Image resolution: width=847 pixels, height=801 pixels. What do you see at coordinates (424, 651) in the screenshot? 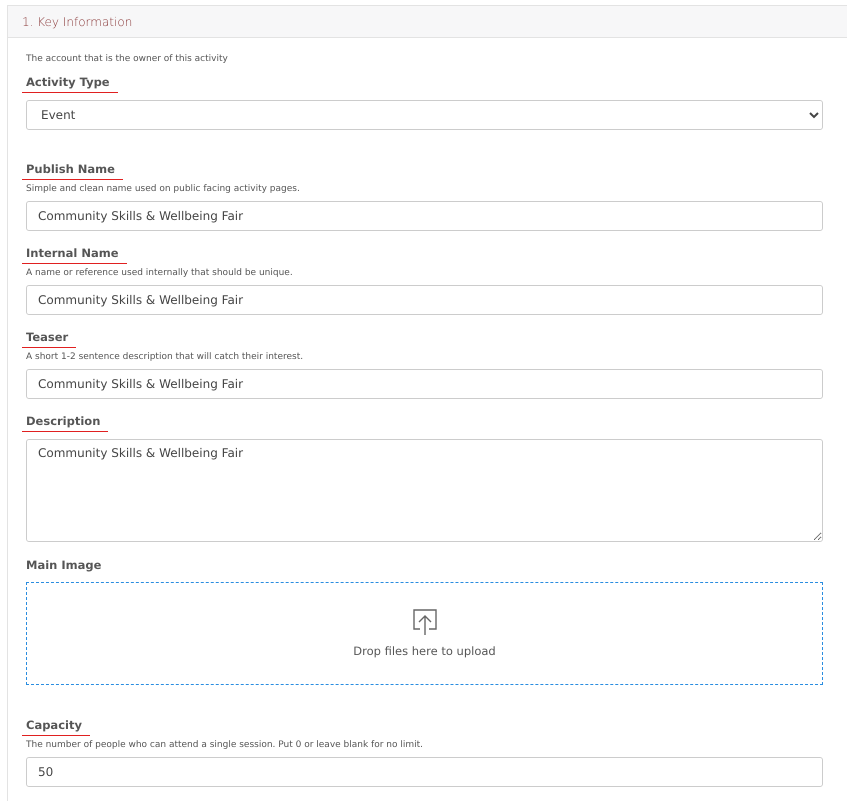
I see `dropzone-prompt: Drop files here to upload` at bounding box center [424, 651].